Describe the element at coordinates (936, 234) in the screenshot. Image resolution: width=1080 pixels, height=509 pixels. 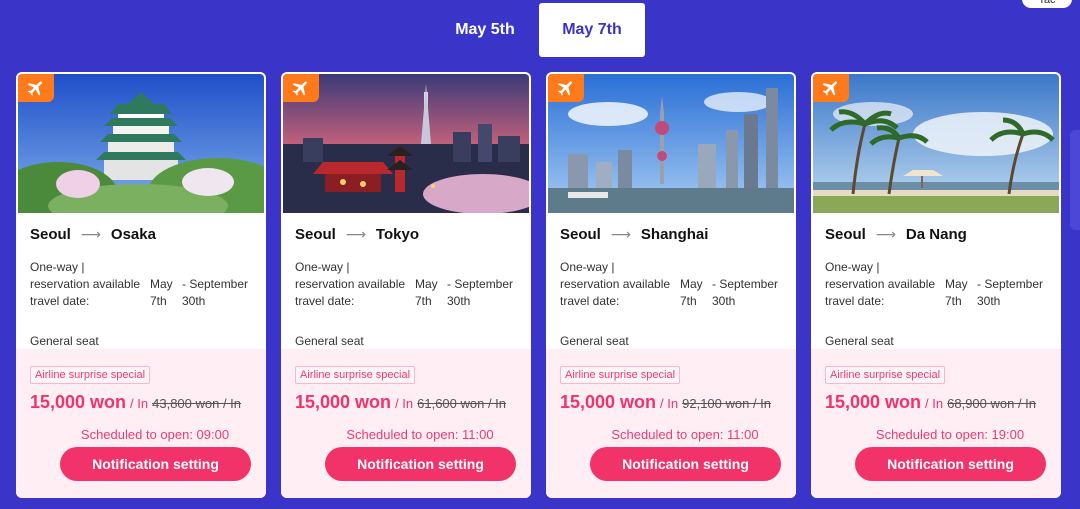
I see `route-destination: Da Nang` at that location.